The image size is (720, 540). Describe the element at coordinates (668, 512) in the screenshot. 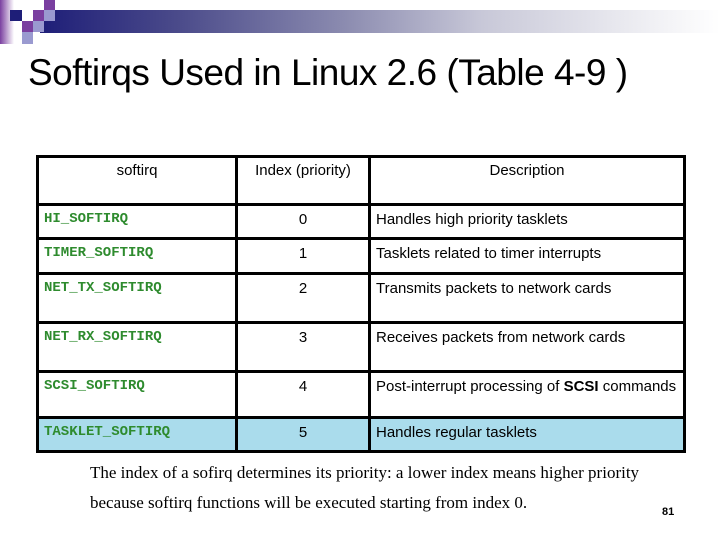

I see `page-number: 81` at that location.